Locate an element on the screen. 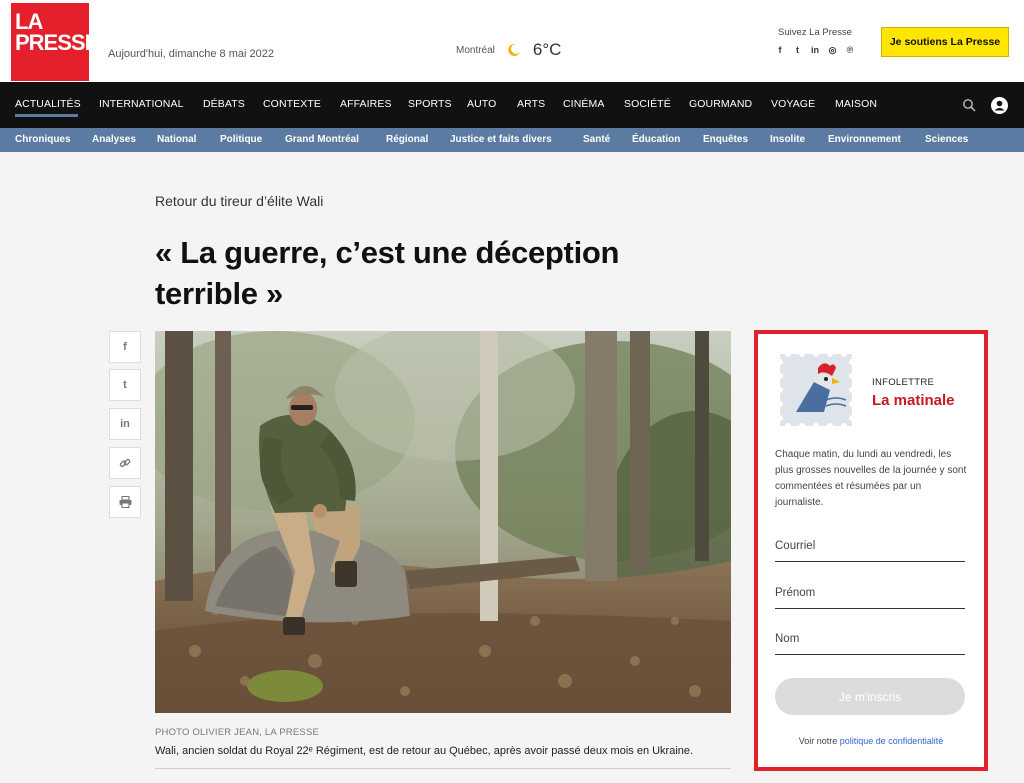  subnav-item-insolite: Insolite is located at coordinates (787, 139).